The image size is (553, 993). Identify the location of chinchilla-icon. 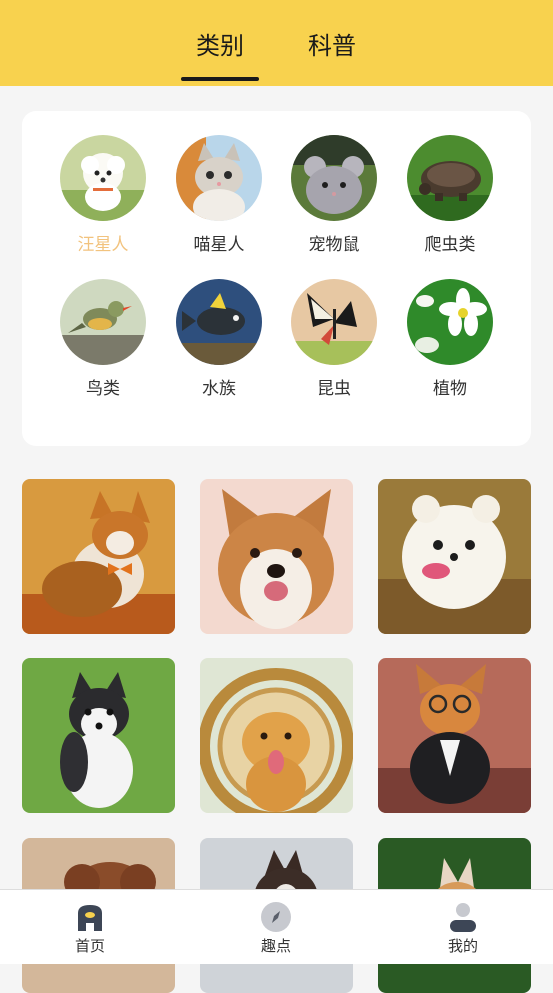
(334, 178).